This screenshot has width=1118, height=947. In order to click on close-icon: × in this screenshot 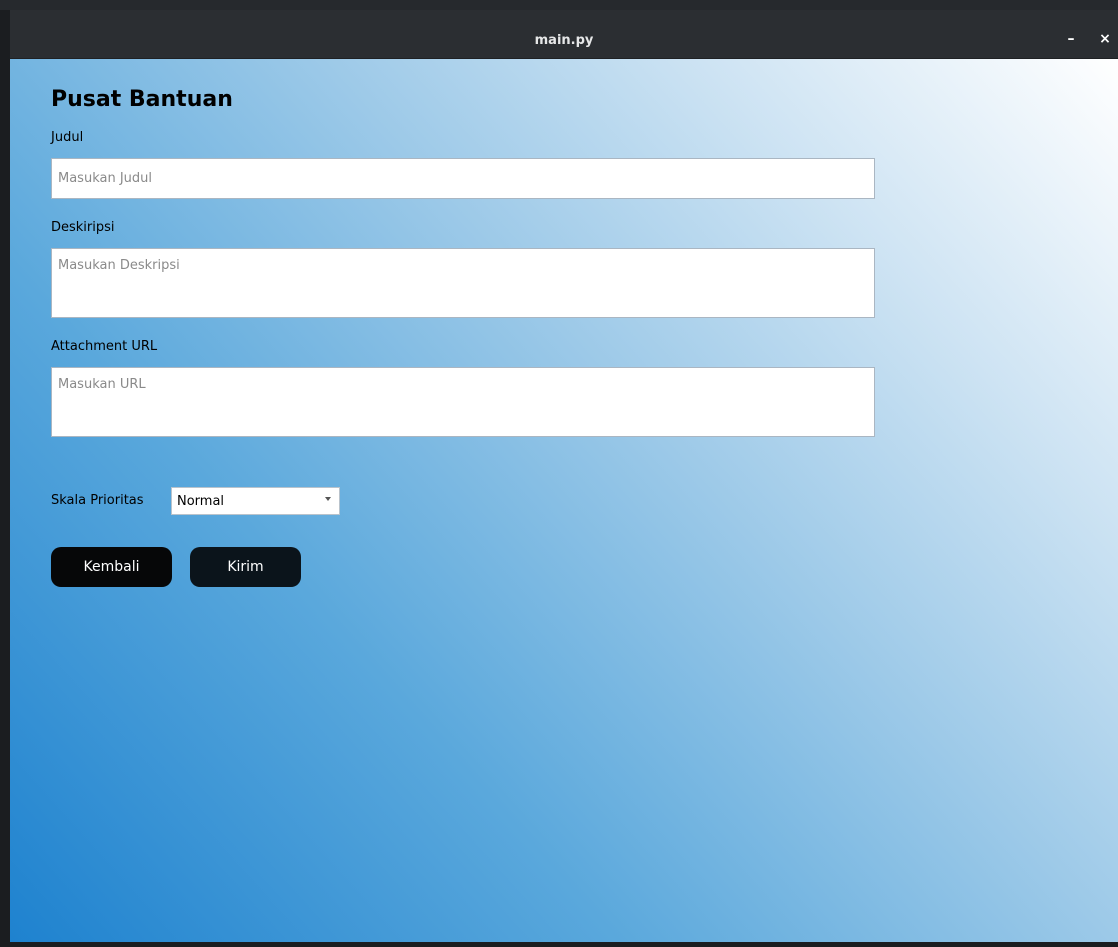, I will do `click(1105, 37)`.